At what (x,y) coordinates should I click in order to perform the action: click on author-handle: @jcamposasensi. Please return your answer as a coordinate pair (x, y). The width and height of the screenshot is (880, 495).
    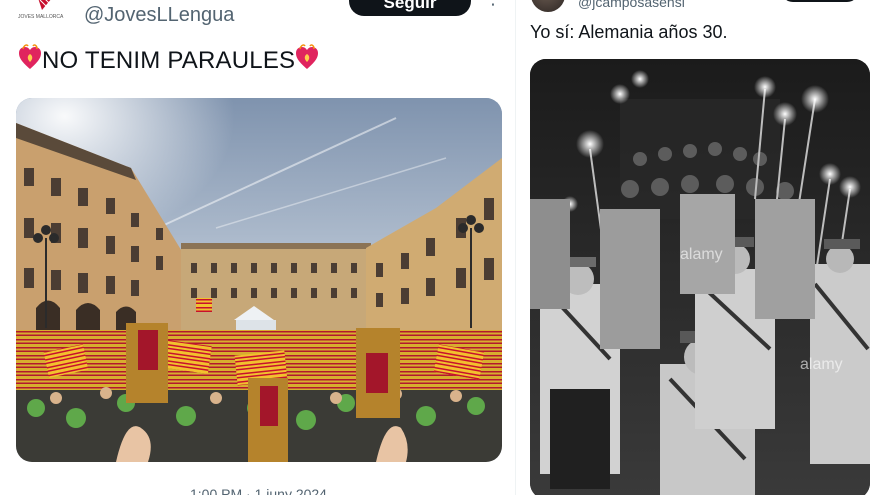
    Looking at the image, I should click on (631, 5).